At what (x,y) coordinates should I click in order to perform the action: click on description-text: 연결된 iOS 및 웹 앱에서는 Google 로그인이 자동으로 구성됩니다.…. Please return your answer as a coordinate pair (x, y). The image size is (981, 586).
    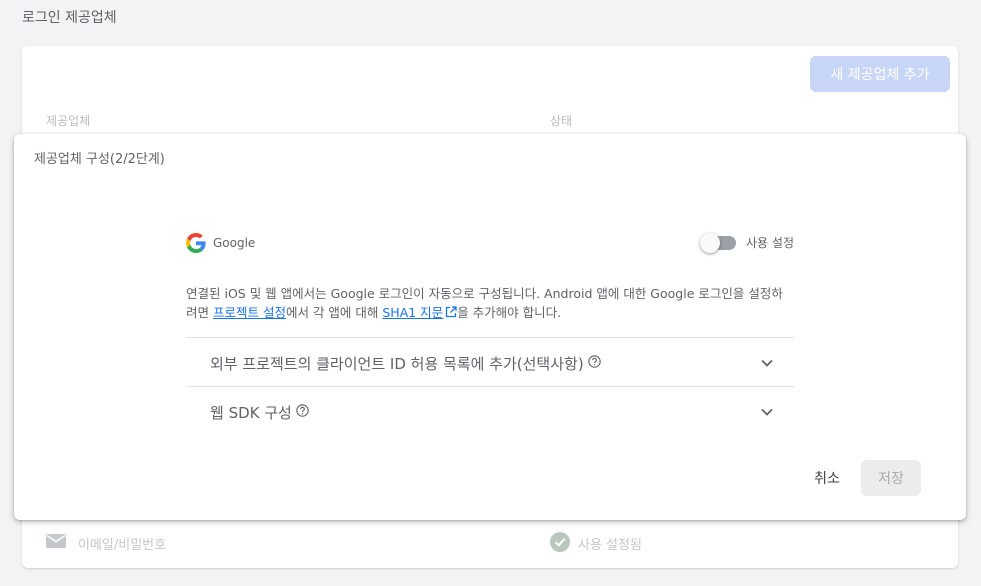
    Looking at the image, I should click on (489, 303).